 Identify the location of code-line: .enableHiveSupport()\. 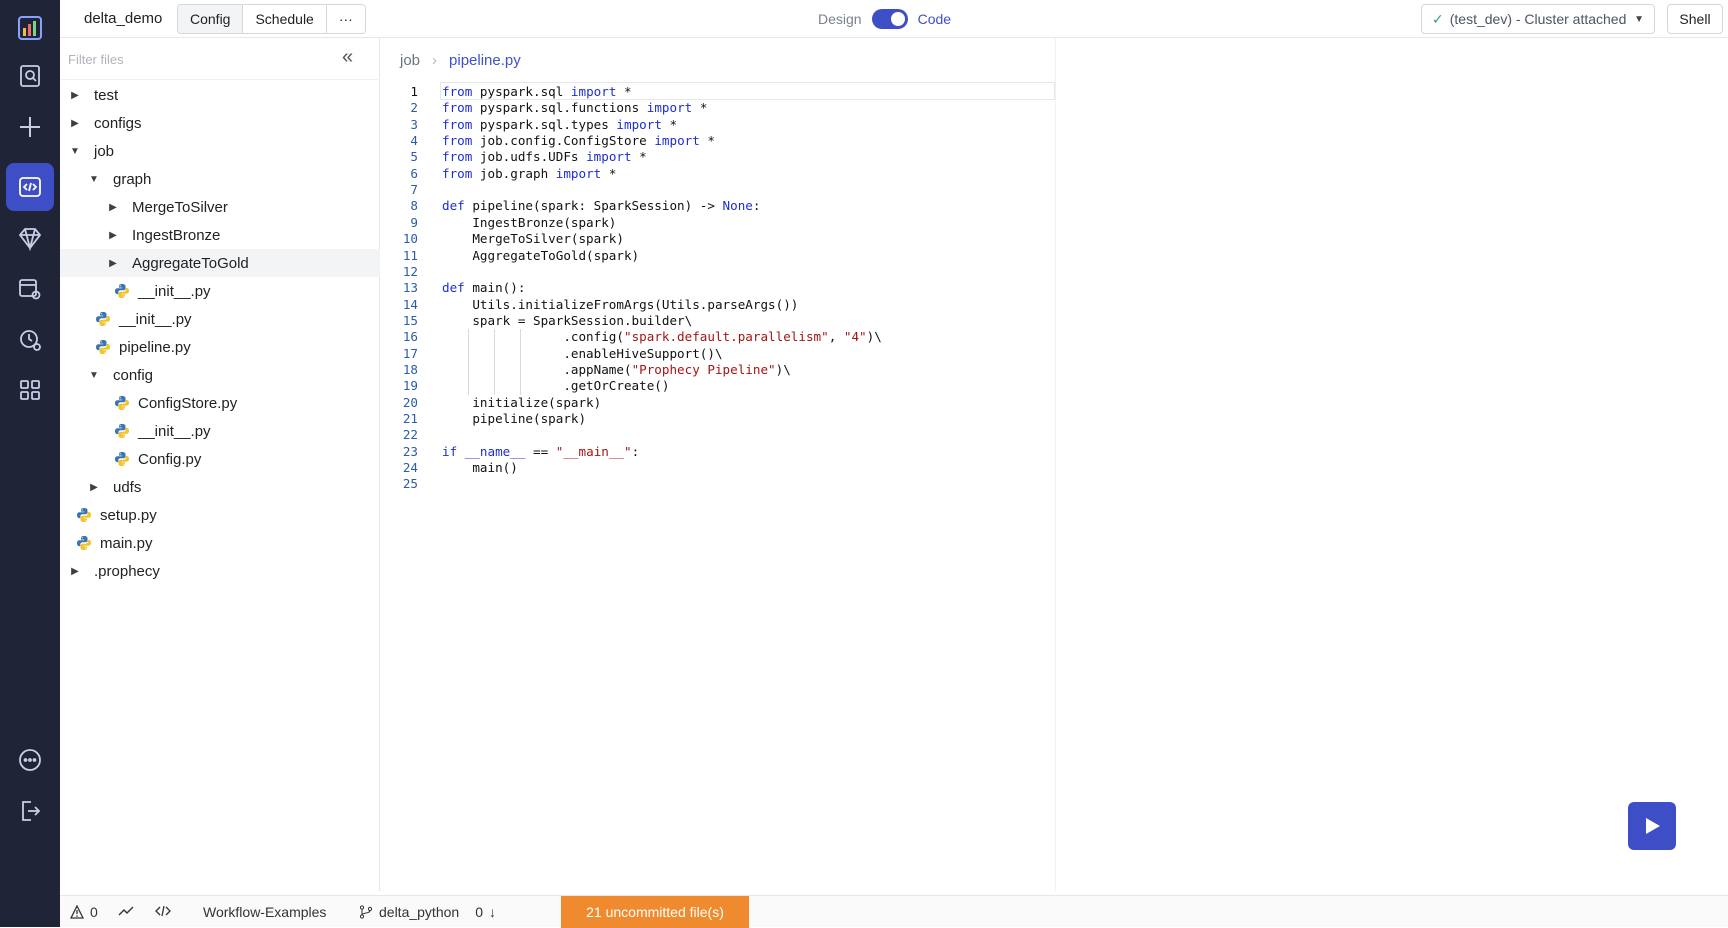
(582, 353).